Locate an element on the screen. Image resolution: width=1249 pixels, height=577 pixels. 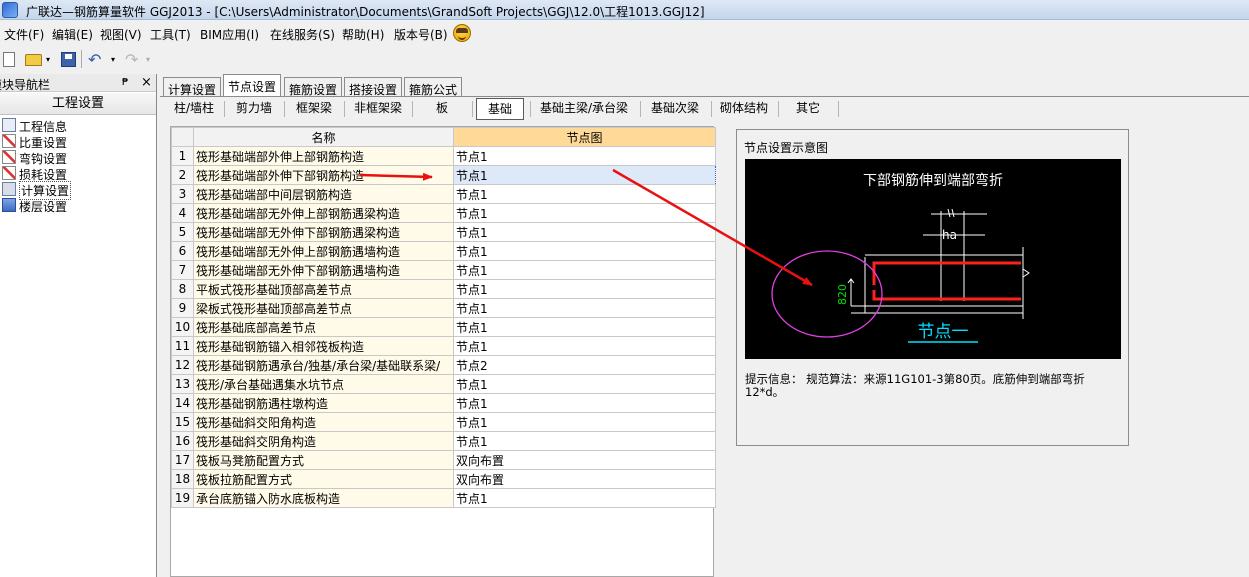
redo-dropdown-arrow-icon: ▾ is located at coordinates (148, 59).